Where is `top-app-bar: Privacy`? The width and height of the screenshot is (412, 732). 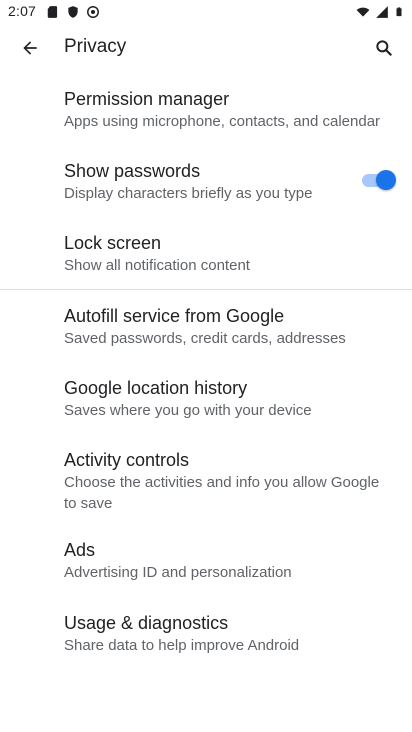
top-app-bar: Privacy is located at coordinates (206, 48).